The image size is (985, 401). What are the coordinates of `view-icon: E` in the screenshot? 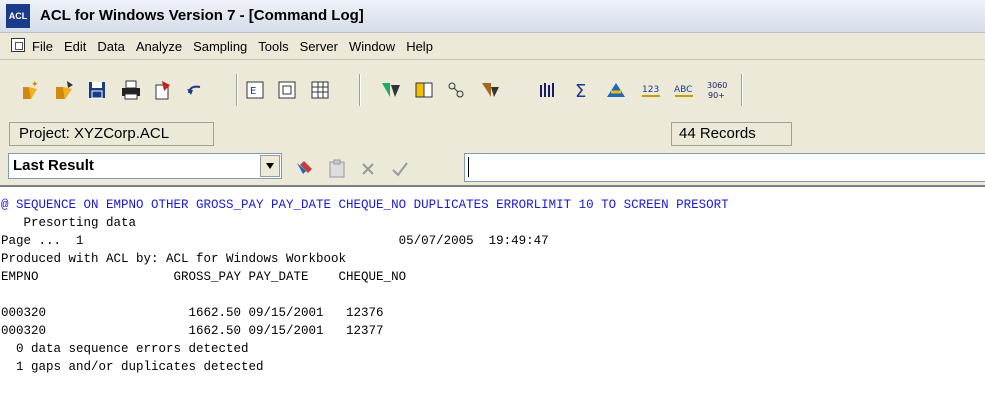 It's located at (255, 90).